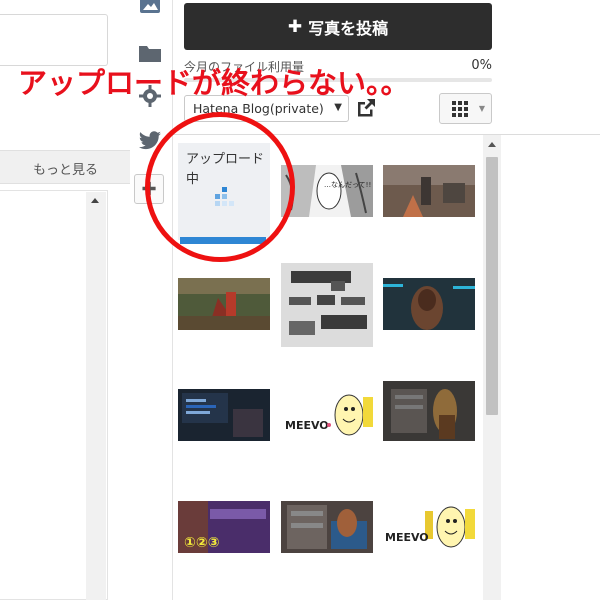 The image size is (600, 600). Describe the element at coordinates (295, 26) in the screenshot. I see `plus-icon: ✚` at that location.